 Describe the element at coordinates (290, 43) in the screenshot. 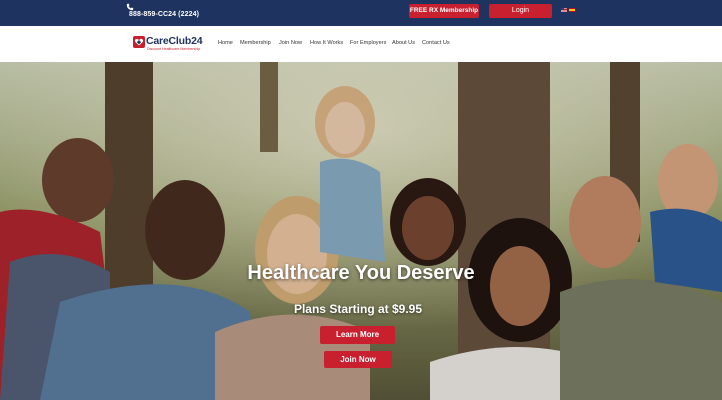

I see `nav-item-join-now: Join Now` at that location.